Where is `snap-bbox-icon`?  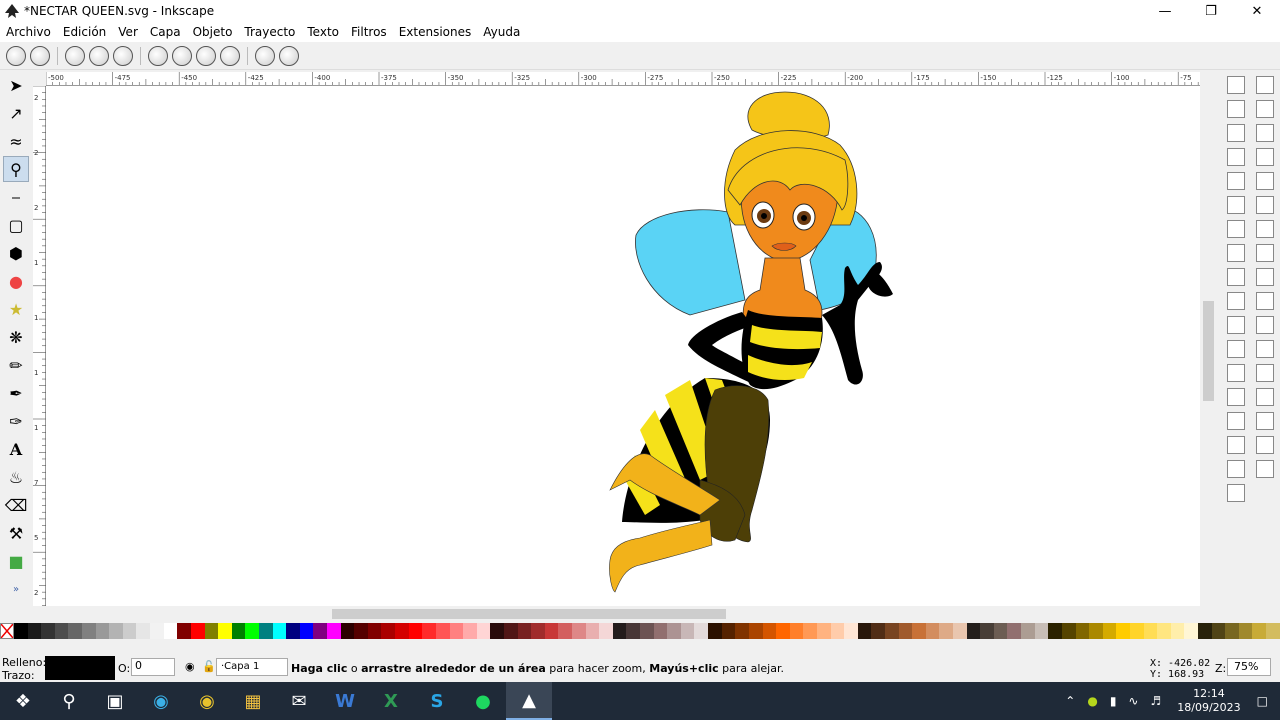
snap-bbox-icon is located at coordinates (1265, 109).